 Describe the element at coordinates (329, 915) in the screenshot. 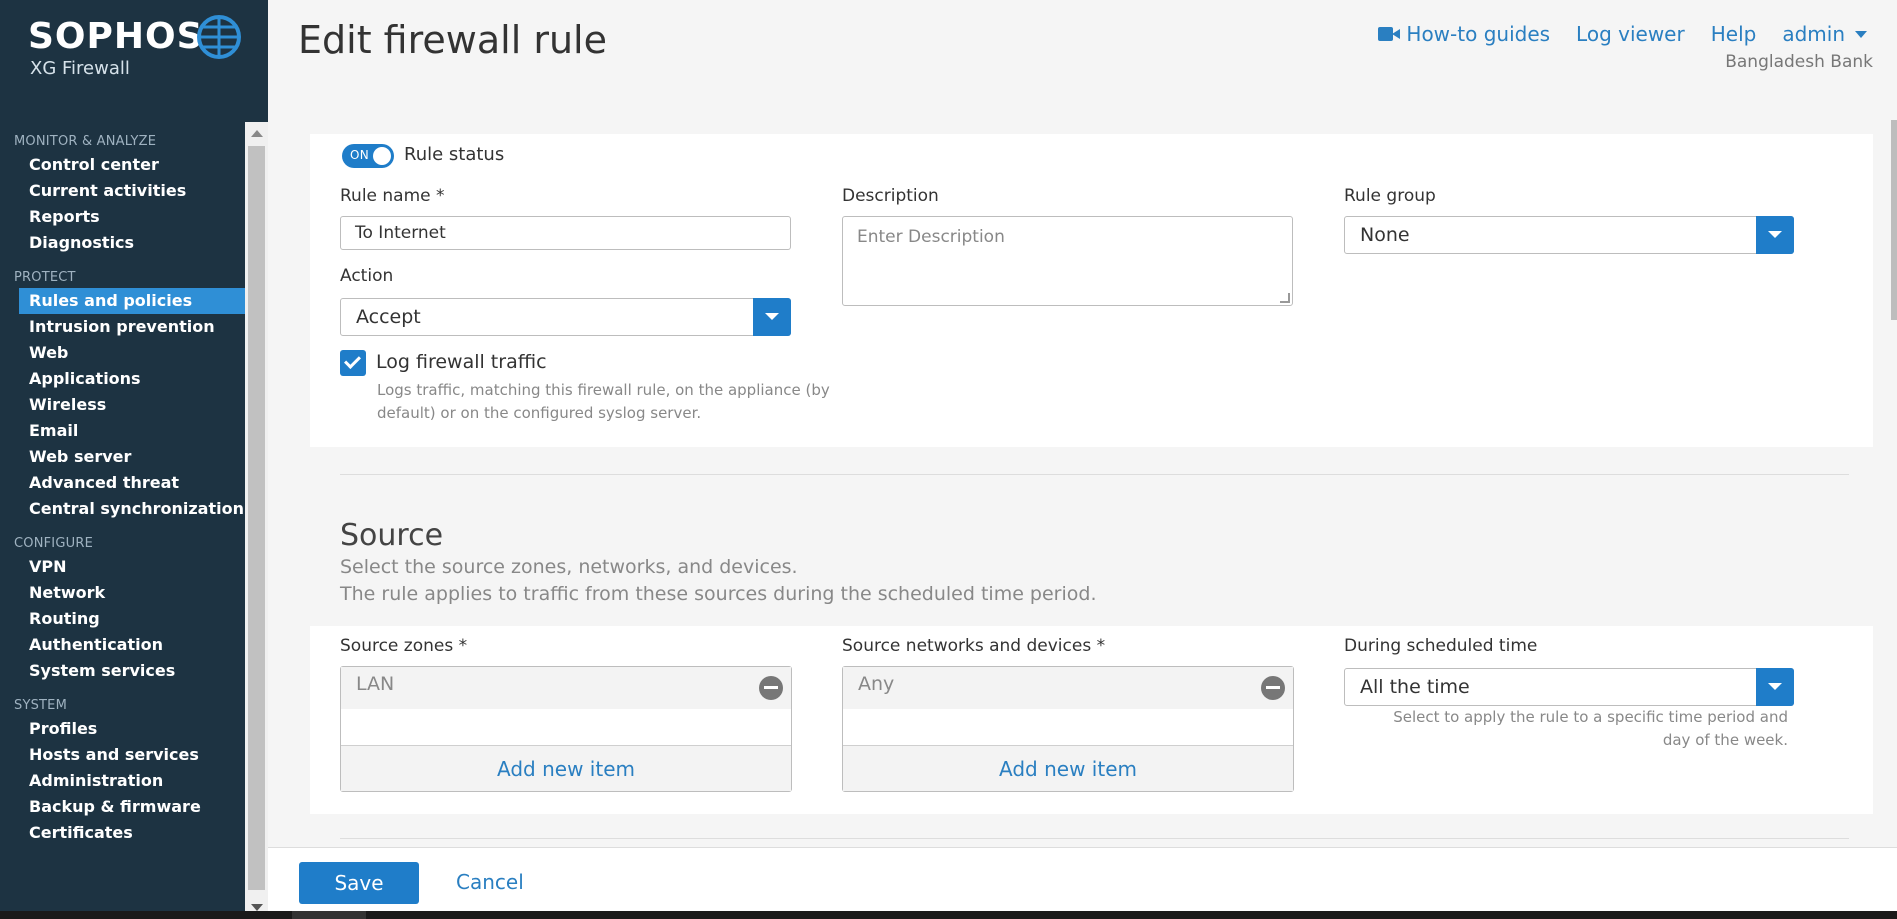

I see `taskbar-tab` at that location.